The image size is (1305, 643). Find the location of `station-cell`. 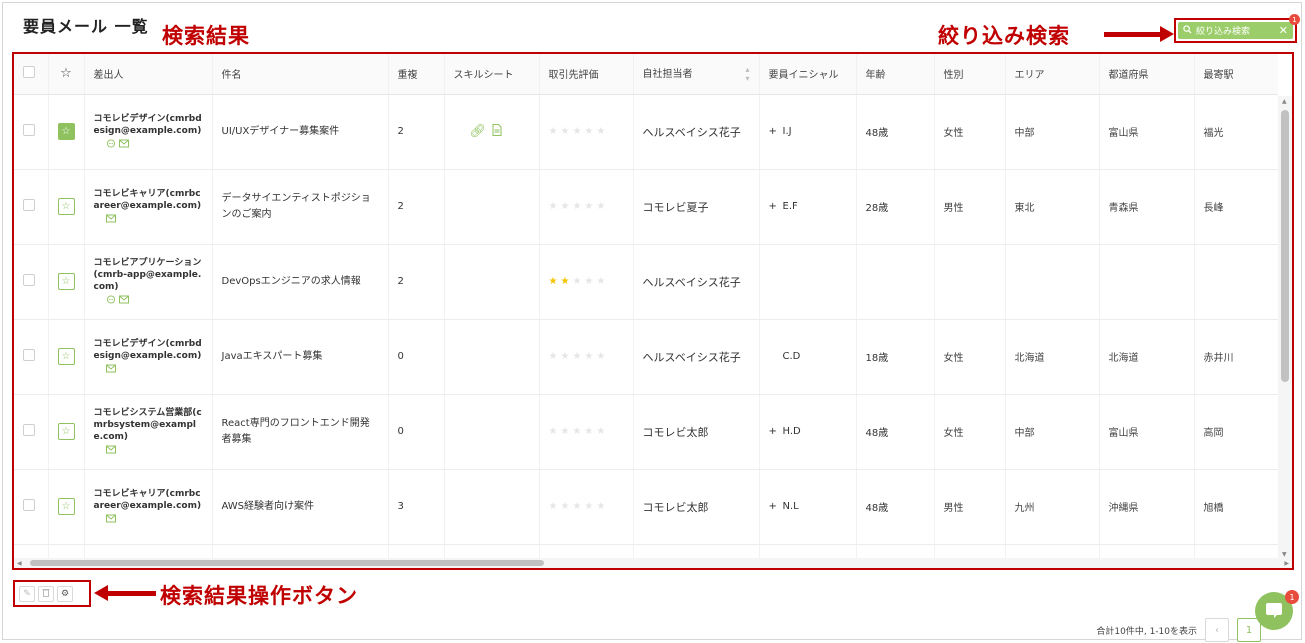

station-cell is located at coordinates (1236, 282).